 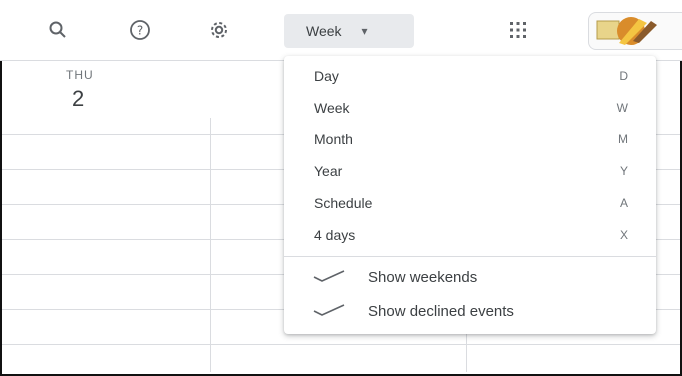 I want to click on menu-item-label: Week, so click(x=332, y=108).